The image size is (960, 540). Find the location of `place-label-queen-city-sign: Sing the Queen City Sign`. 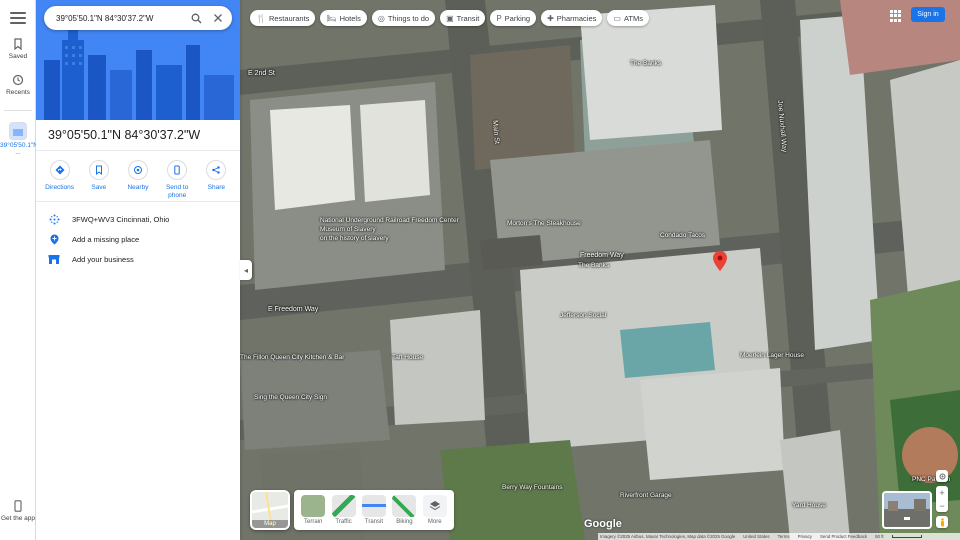

place-label-queen-city-sign: Sing the Queen City Sign is located at coordinates (290, 397).